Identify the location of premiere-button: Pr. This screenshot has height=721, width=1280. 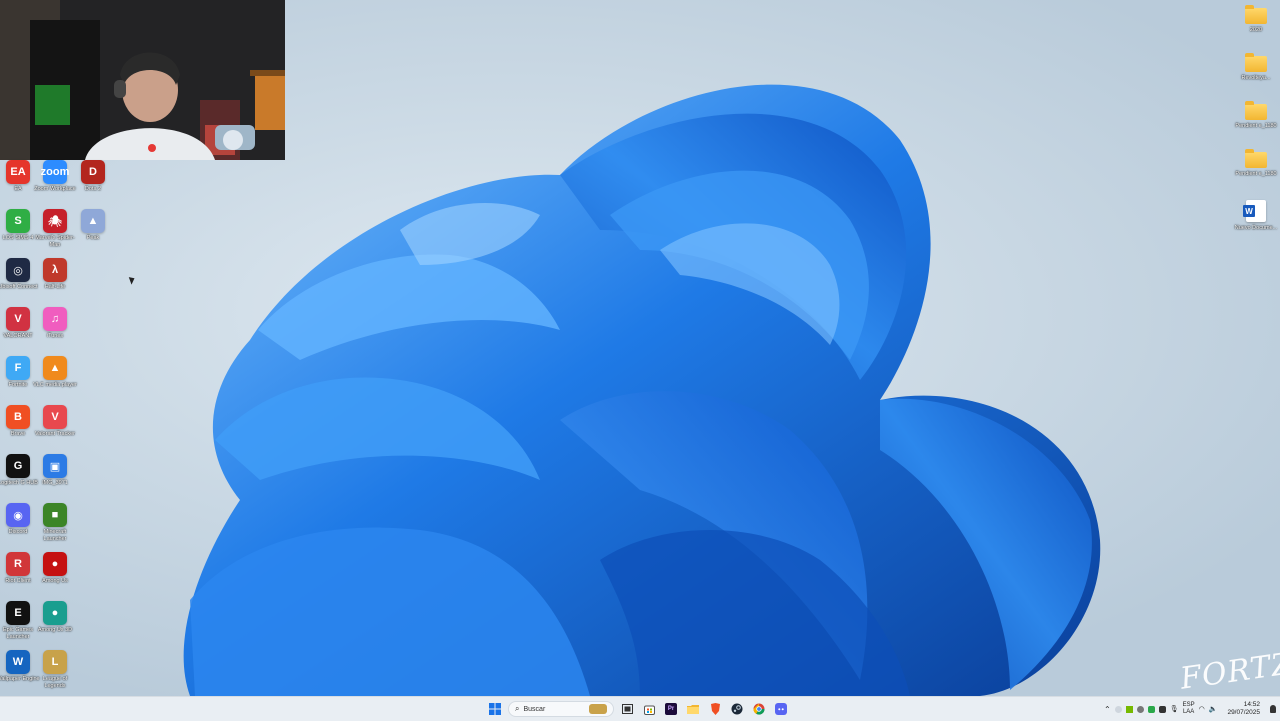
(671, 709).